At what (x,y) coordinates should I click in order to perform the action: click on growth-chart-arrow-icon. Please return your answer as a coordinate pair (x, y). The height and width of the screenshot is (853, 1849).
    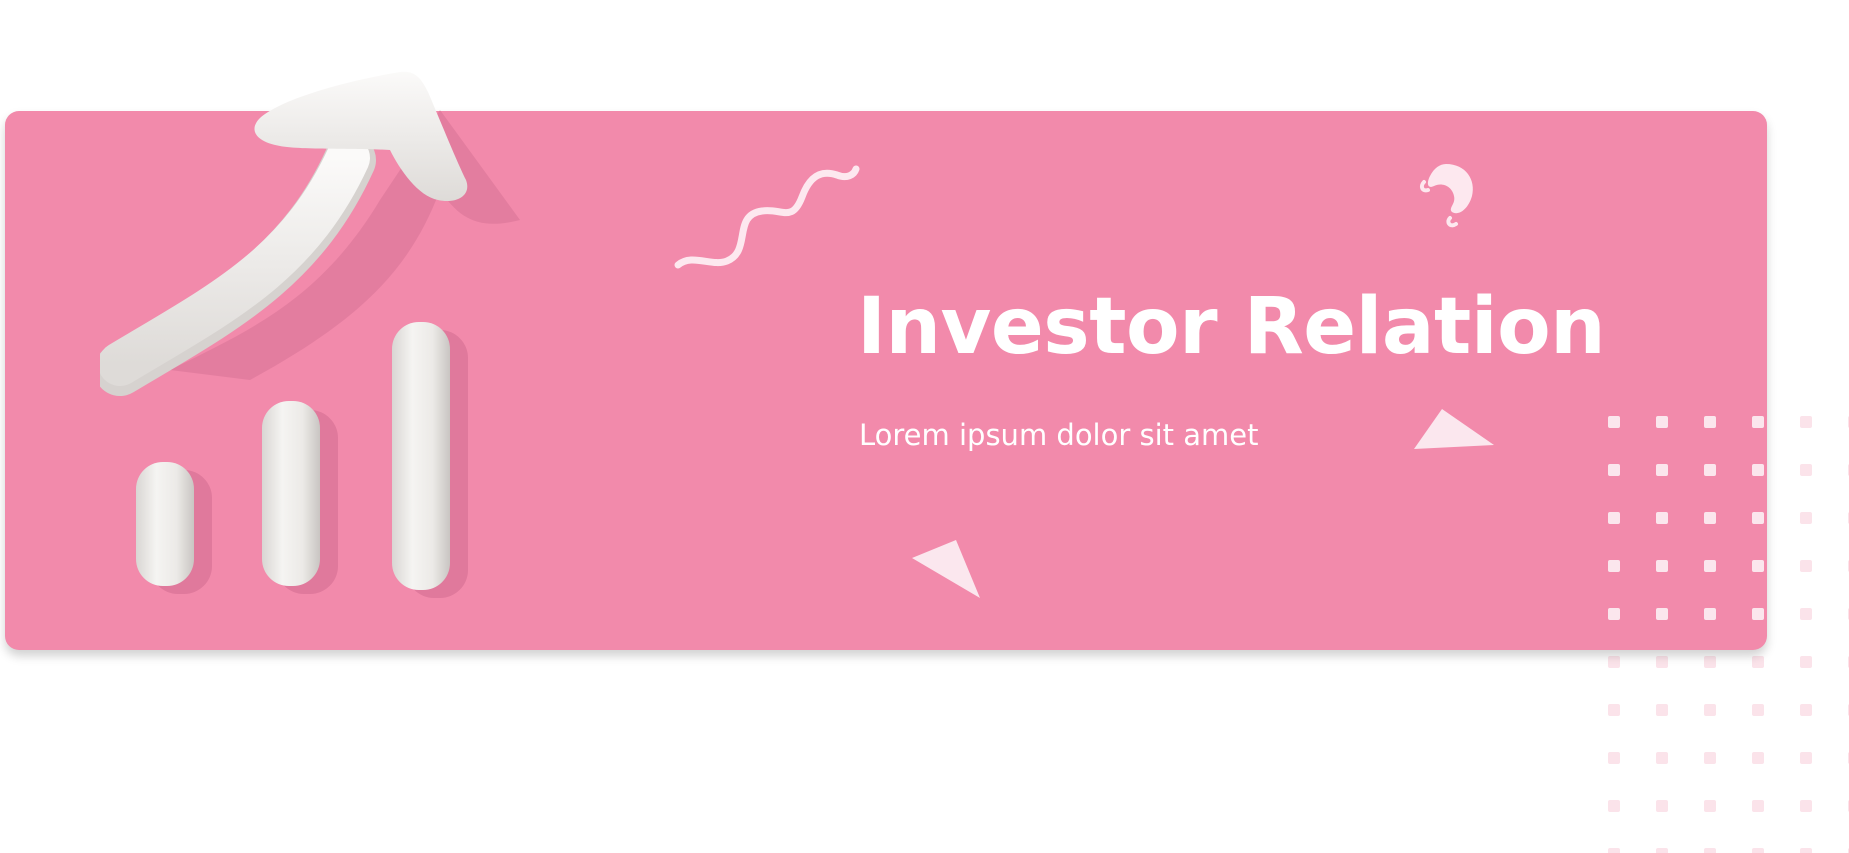
    Looking at the image, I should click on (310, 334).